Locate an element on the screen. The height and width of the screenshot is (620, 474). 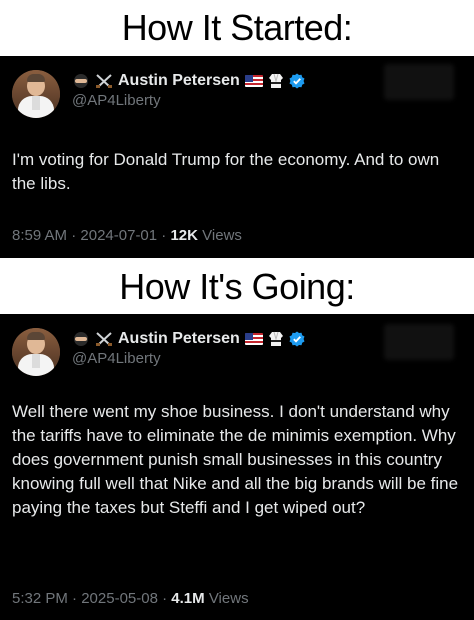
tweet-meta: 8:59 AM · 2024-07-01 · 12K Views is located at coordinates (127, 235).